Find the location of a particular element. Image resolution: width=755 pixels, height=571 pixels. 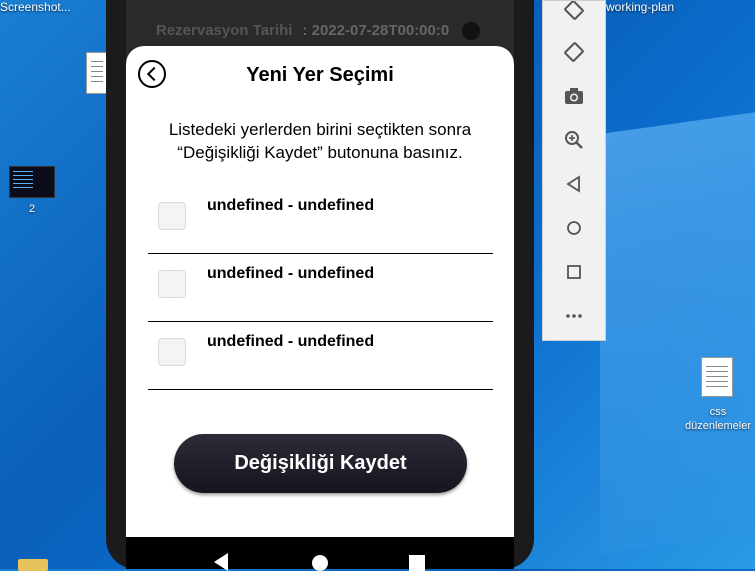

reservation-date-row: Rezervasyon Tarihi : 2022-07-28T00:00:0 is located at coordinates (302, 30).